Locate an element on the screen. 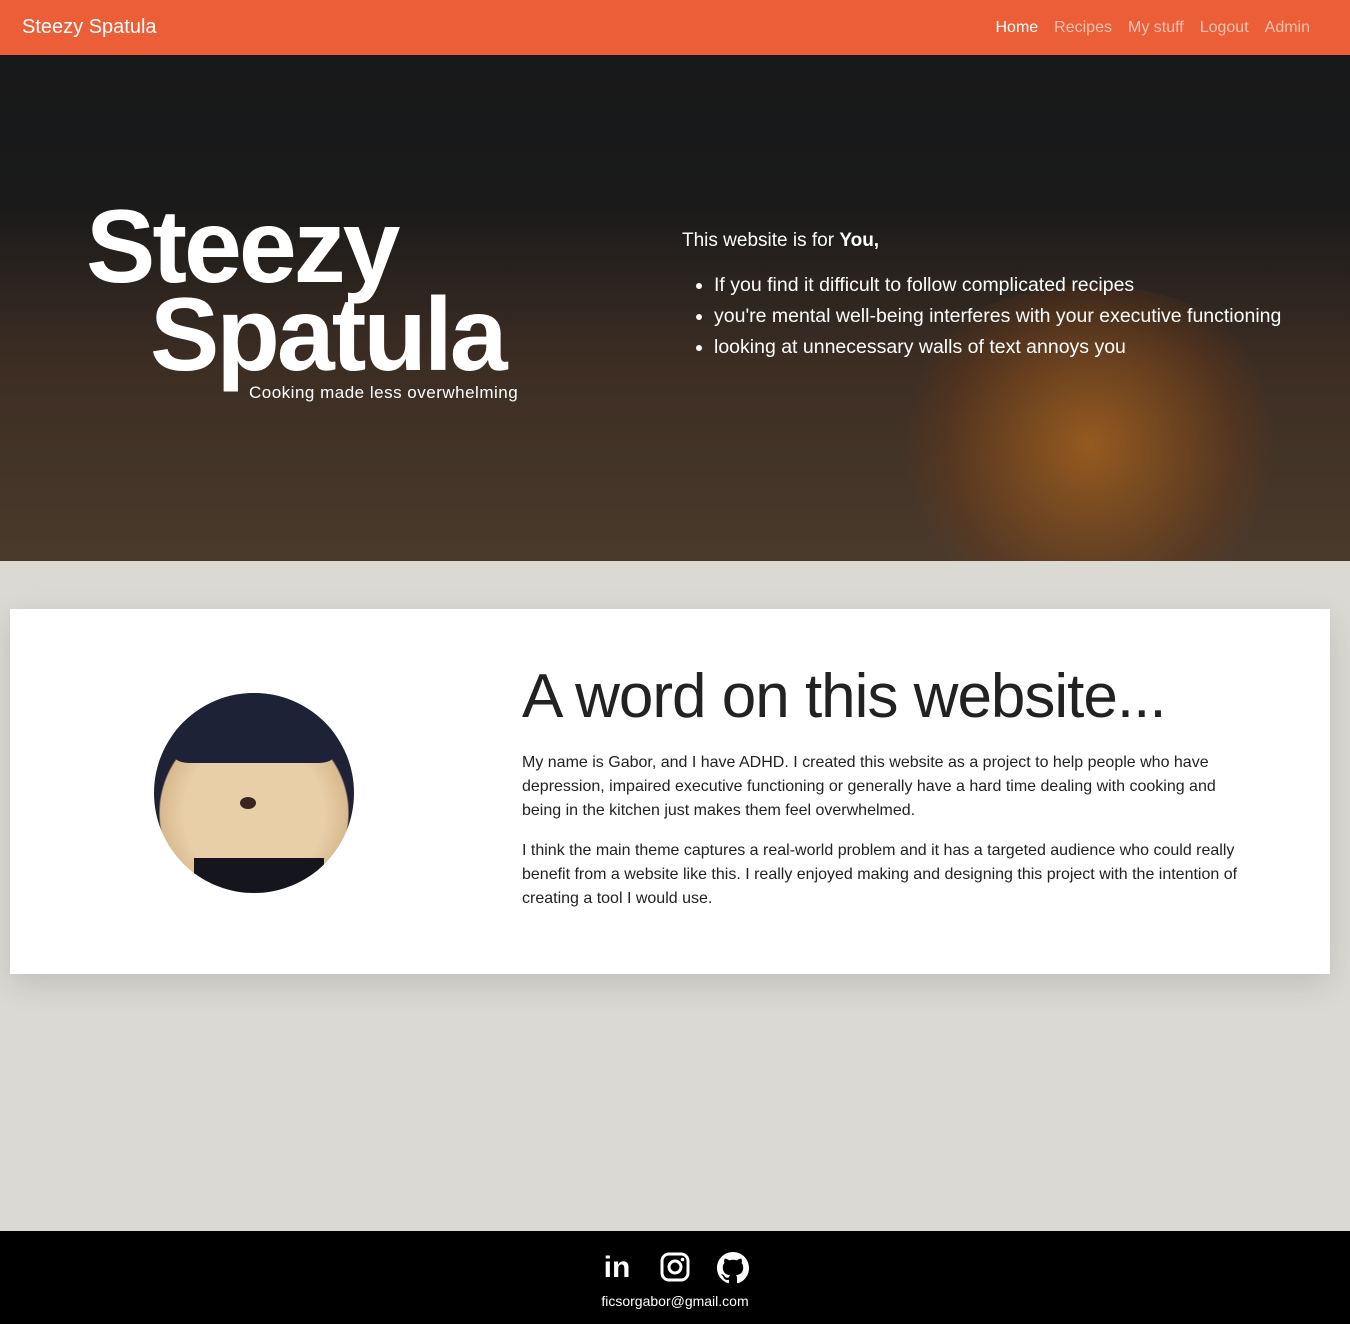 This screenshot has height=1324, width=1350. nav-home: Home is located at coordinates (1016, 28).